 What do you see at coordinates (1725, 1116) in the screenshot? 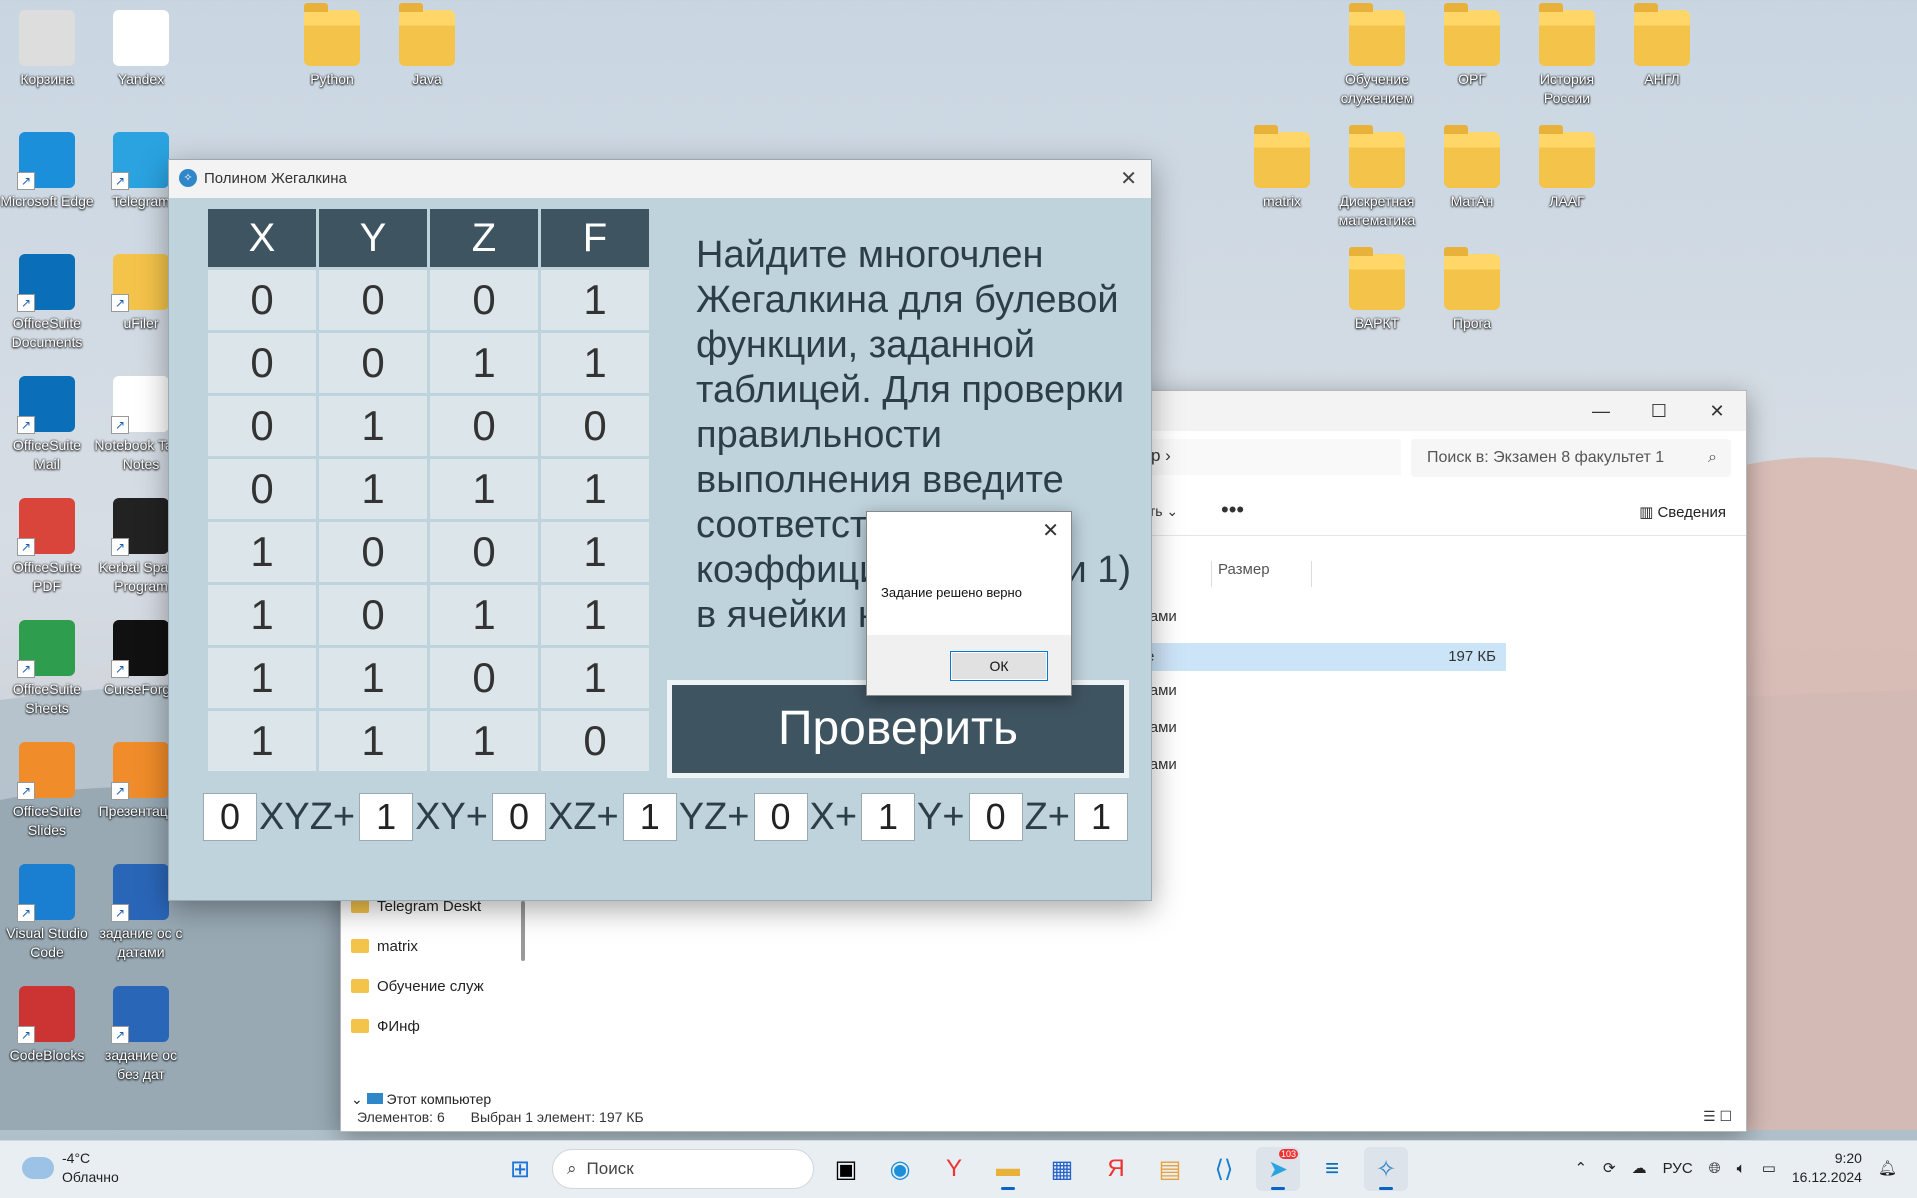
I see `tiles-view-icon: ☐` at bounding box center [1725, 1116].